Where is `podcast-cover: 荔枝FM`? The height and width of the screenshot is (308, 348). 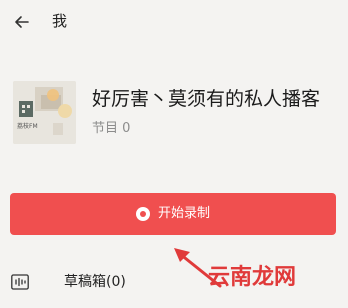
podcast-cover: 荔枝FM is located at coordinates (44, 112).